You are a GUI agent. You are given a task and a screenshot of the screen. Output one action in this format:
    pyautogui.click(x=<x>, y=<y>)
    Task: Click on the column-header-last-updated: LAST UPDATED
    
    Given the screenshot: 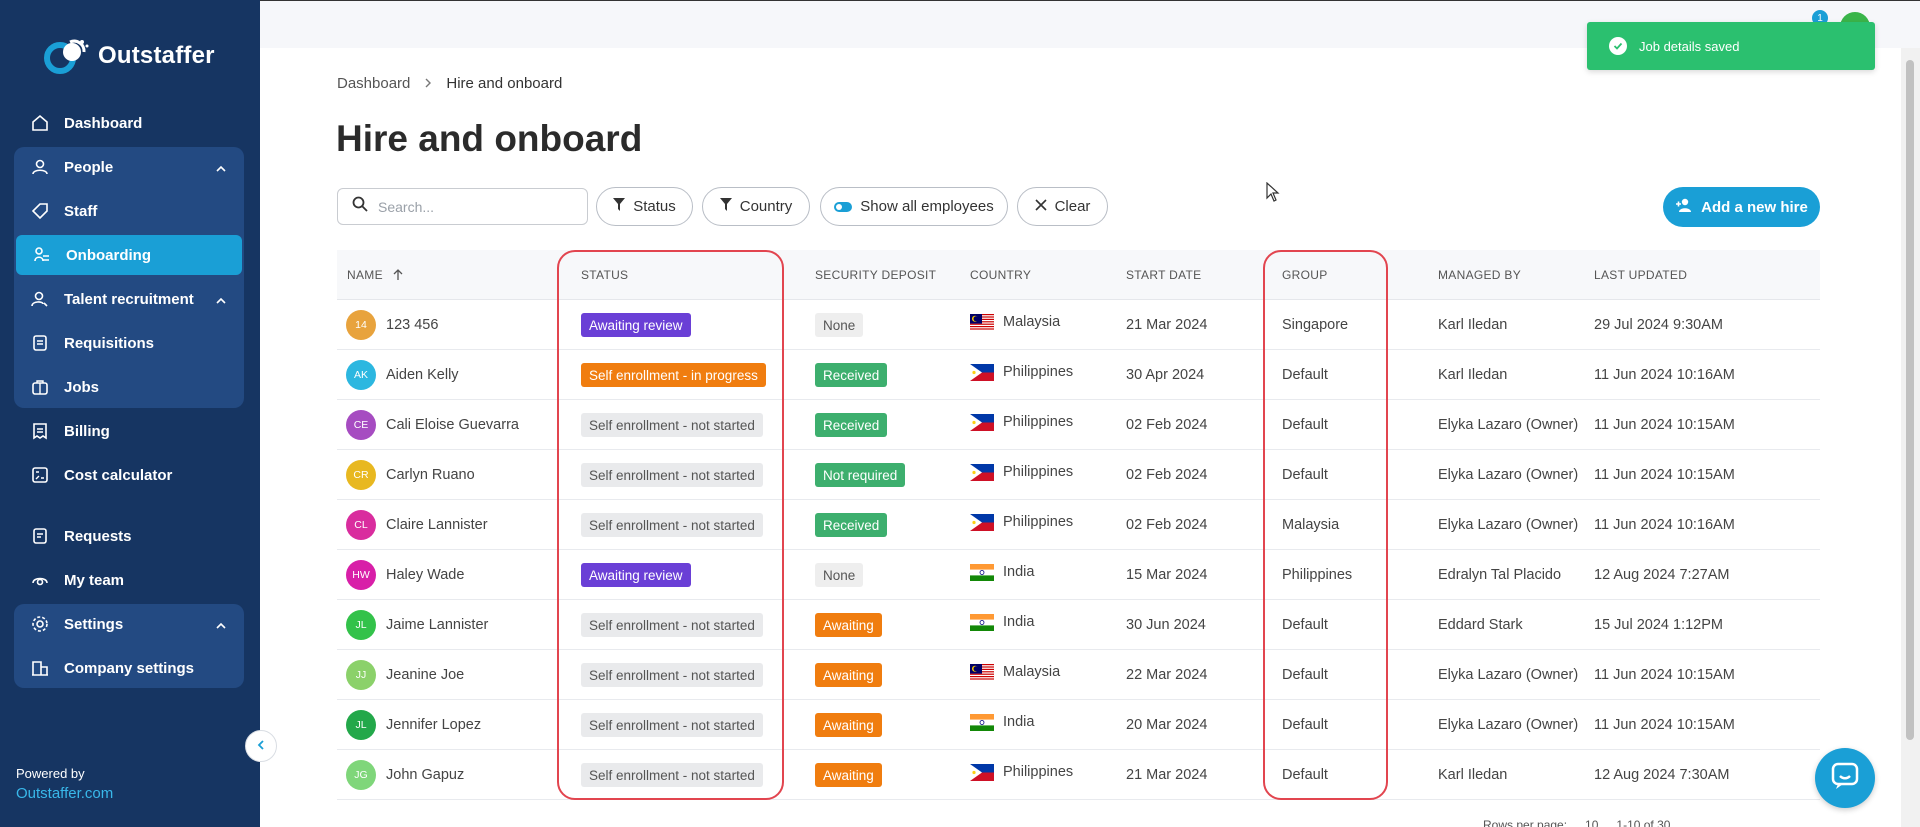 What is the action you would take?
    pyautogui.click(x=1640, y=275)
    